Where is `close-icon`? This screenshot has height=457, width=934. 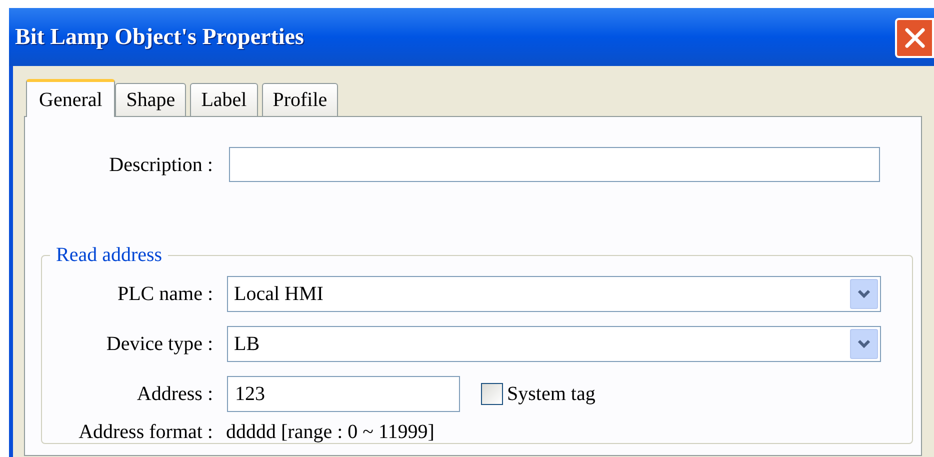
close-icon is located at coordinates (915, 38).